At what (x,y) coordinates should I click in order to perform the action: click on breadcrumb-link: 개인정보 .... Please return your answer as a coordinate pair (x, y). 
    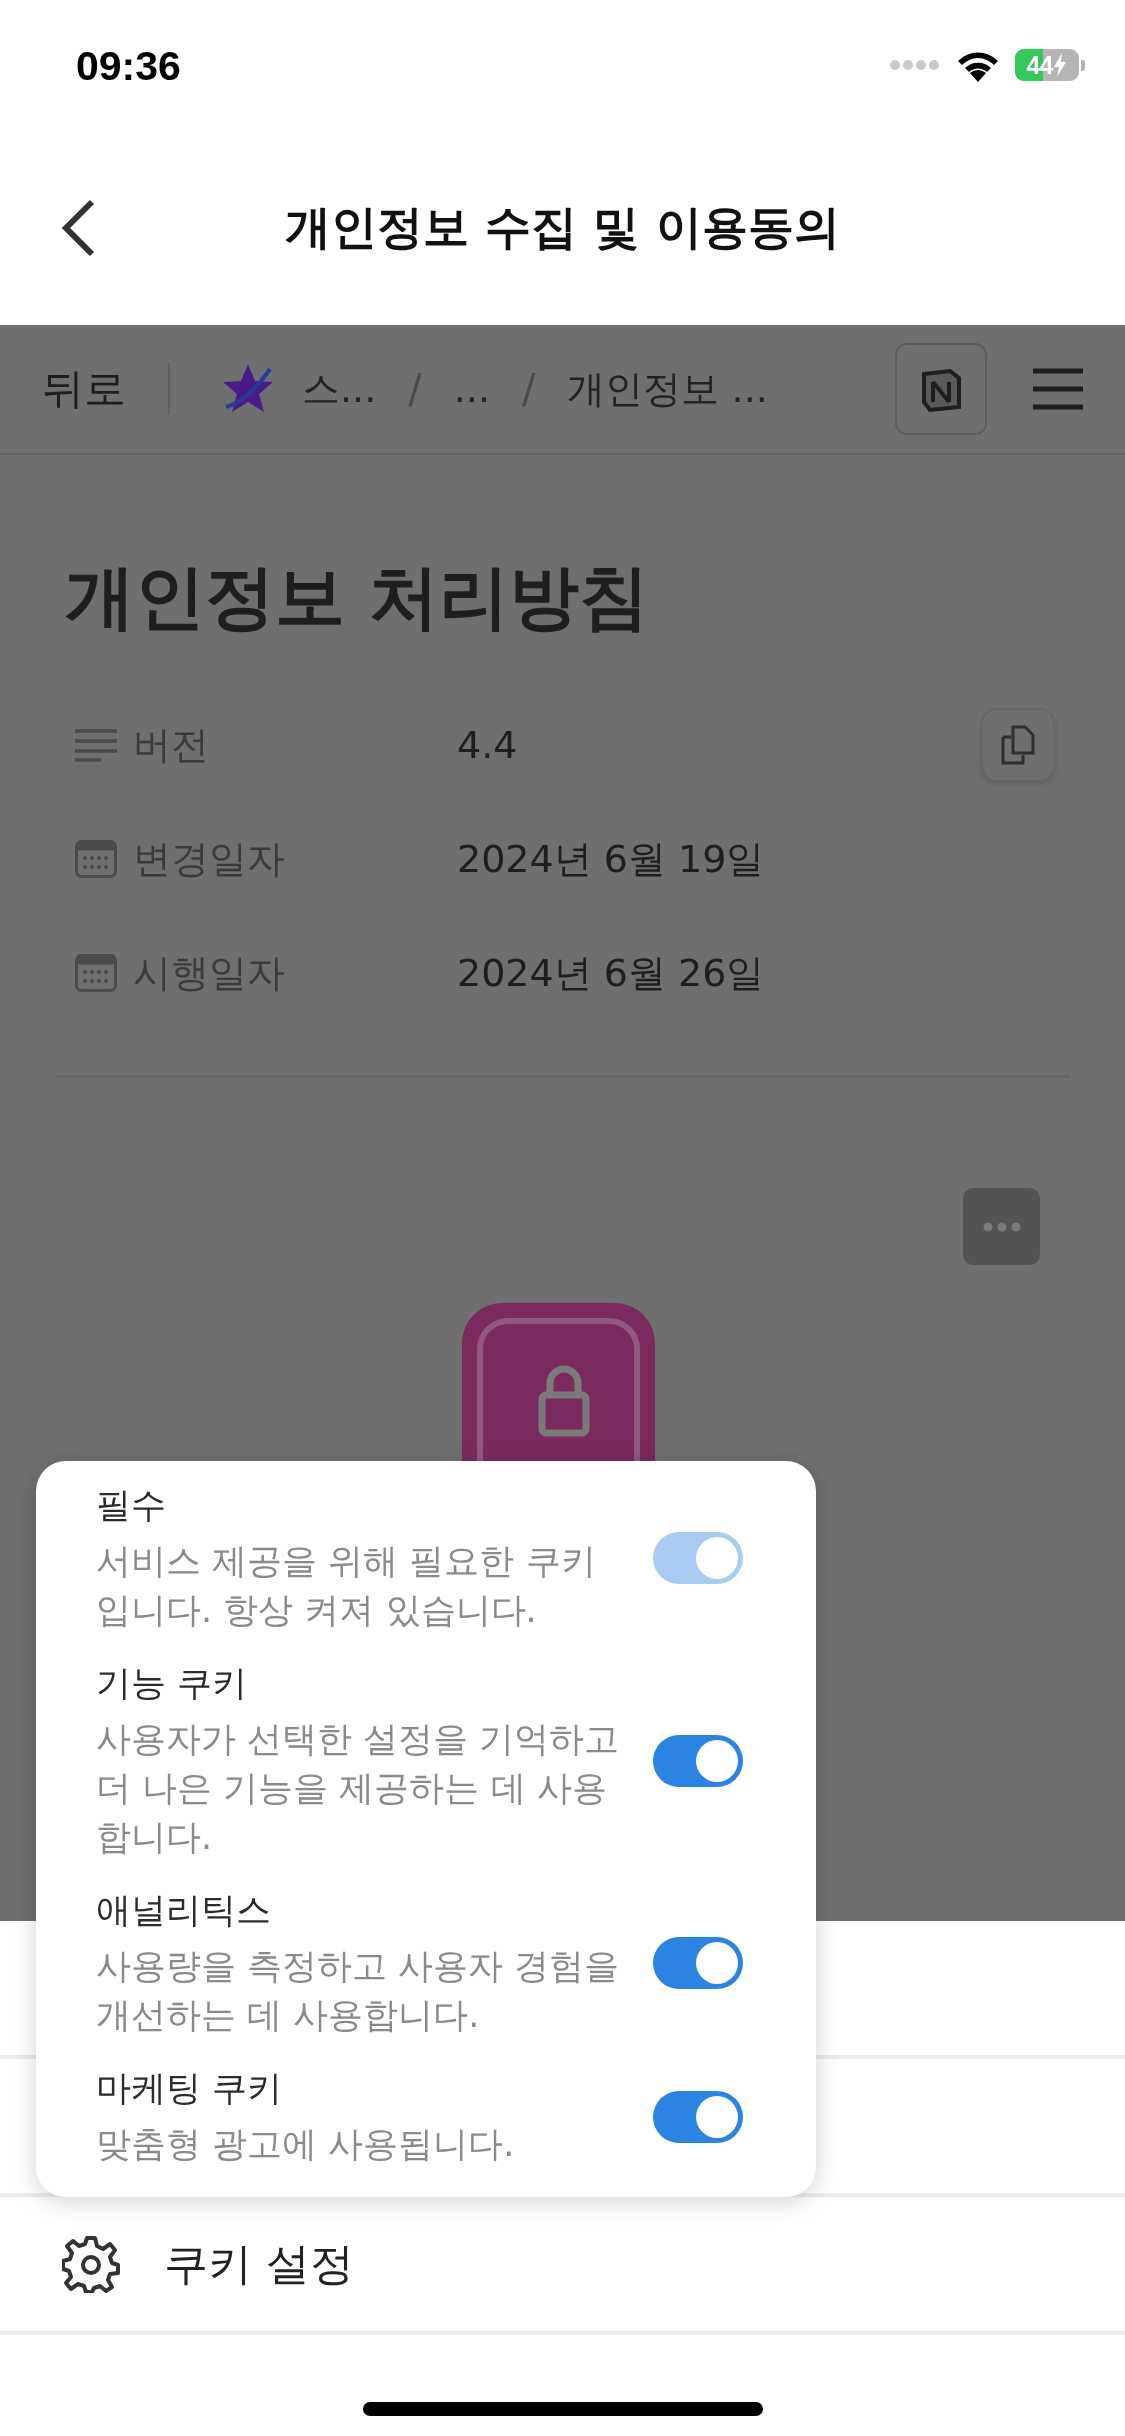
    Looking at the image, I should click on (667, 389).